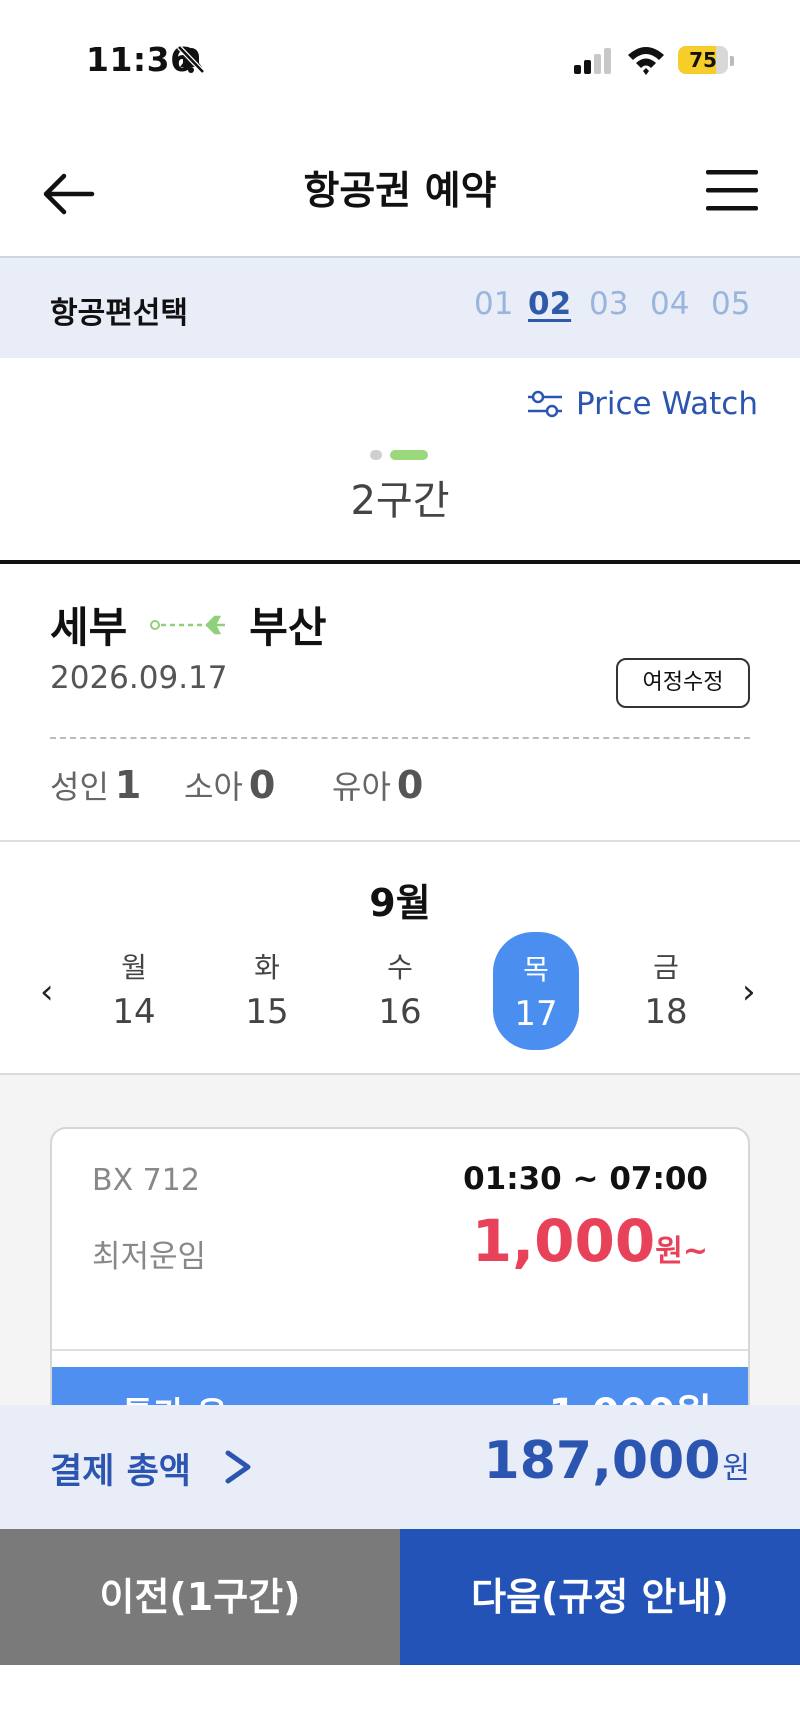  Describe the element at coordinates (703, 60) in the screenshot. I see `battery-level: 75` at that location.